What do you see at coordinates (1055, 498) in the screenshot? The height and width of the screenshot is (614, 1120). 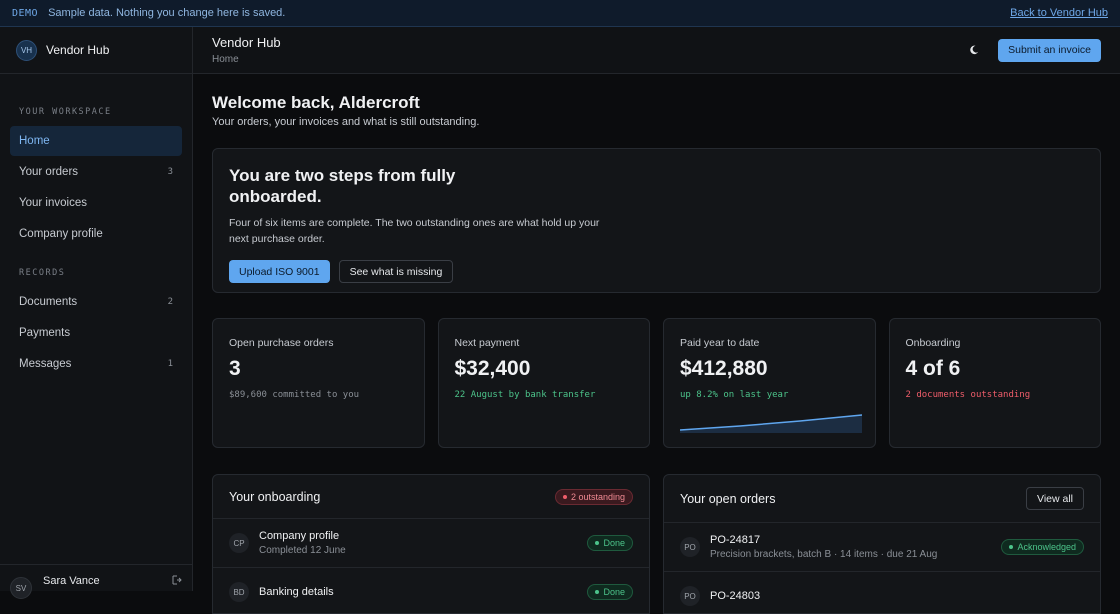 I see `view-all-button: View all` at bounding box center [1055, 498].